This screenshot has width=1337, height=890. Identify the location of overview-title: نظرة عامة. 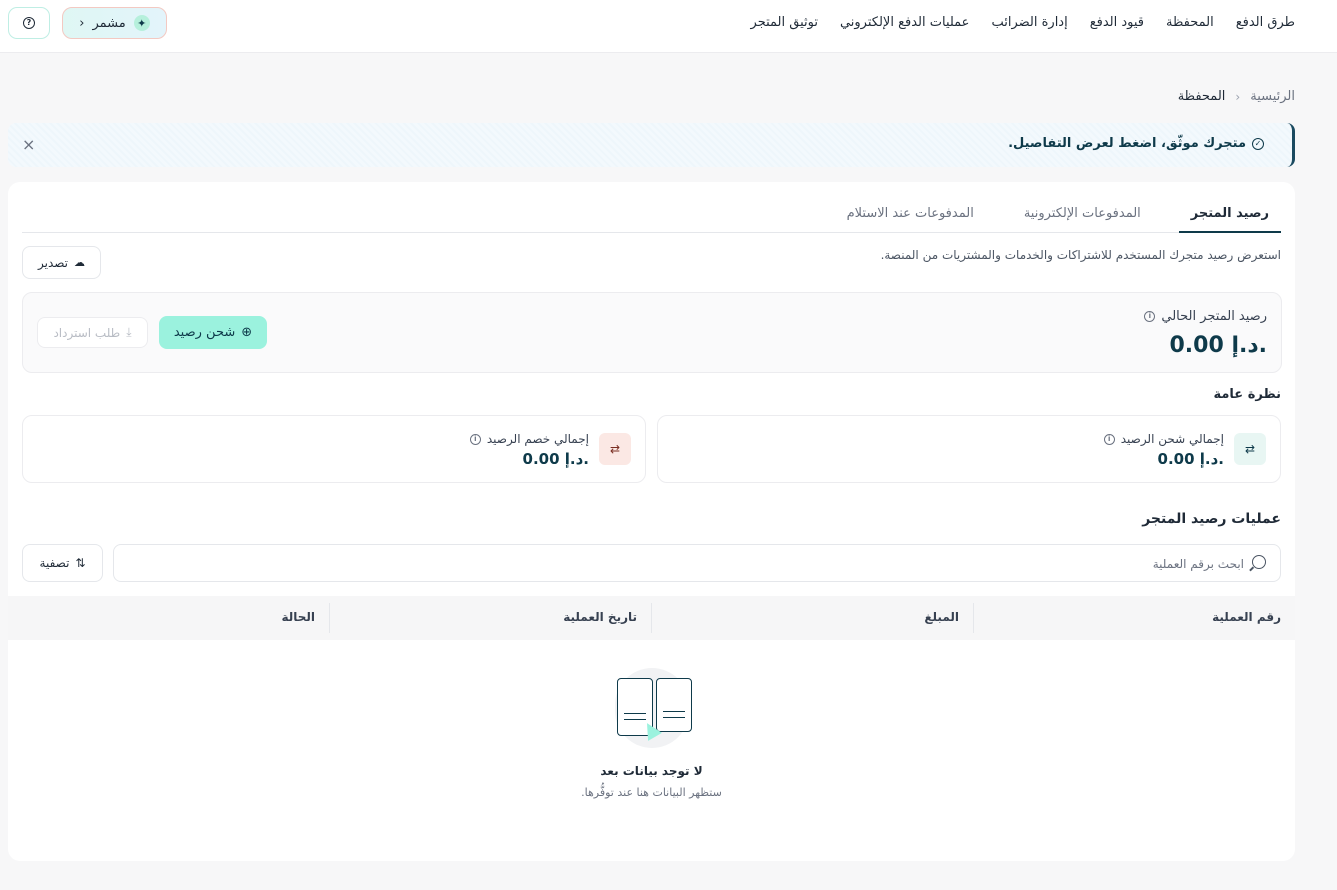
(1247, 394).